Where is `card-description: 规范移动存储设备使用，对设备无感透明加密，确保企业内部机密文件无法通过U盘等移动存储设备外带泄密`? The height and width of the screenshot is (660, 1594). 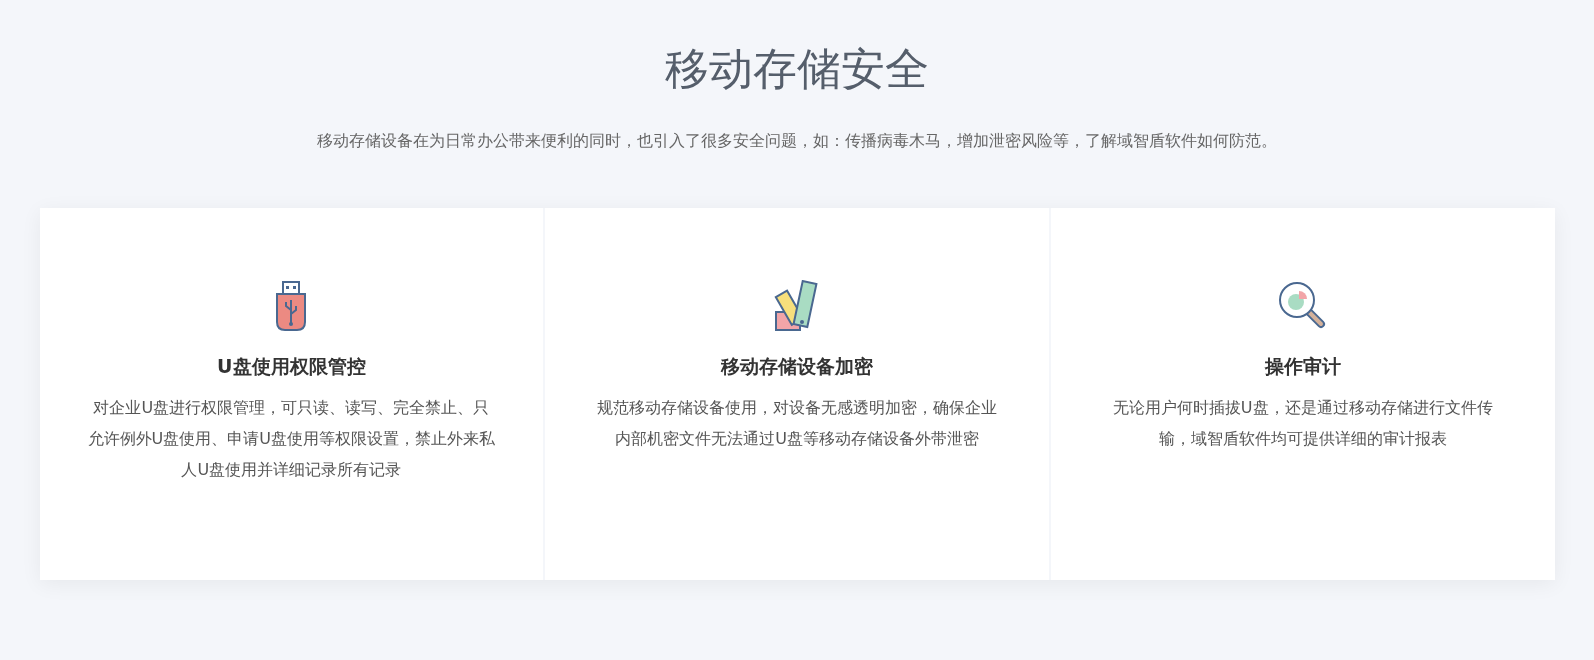
card-description: 规范移动存储设备使用，对设备无感透明加密，确保企业内部机密文件无法通过U盘等移动存储设备外带泄密 is located at coordinates (797, 423).